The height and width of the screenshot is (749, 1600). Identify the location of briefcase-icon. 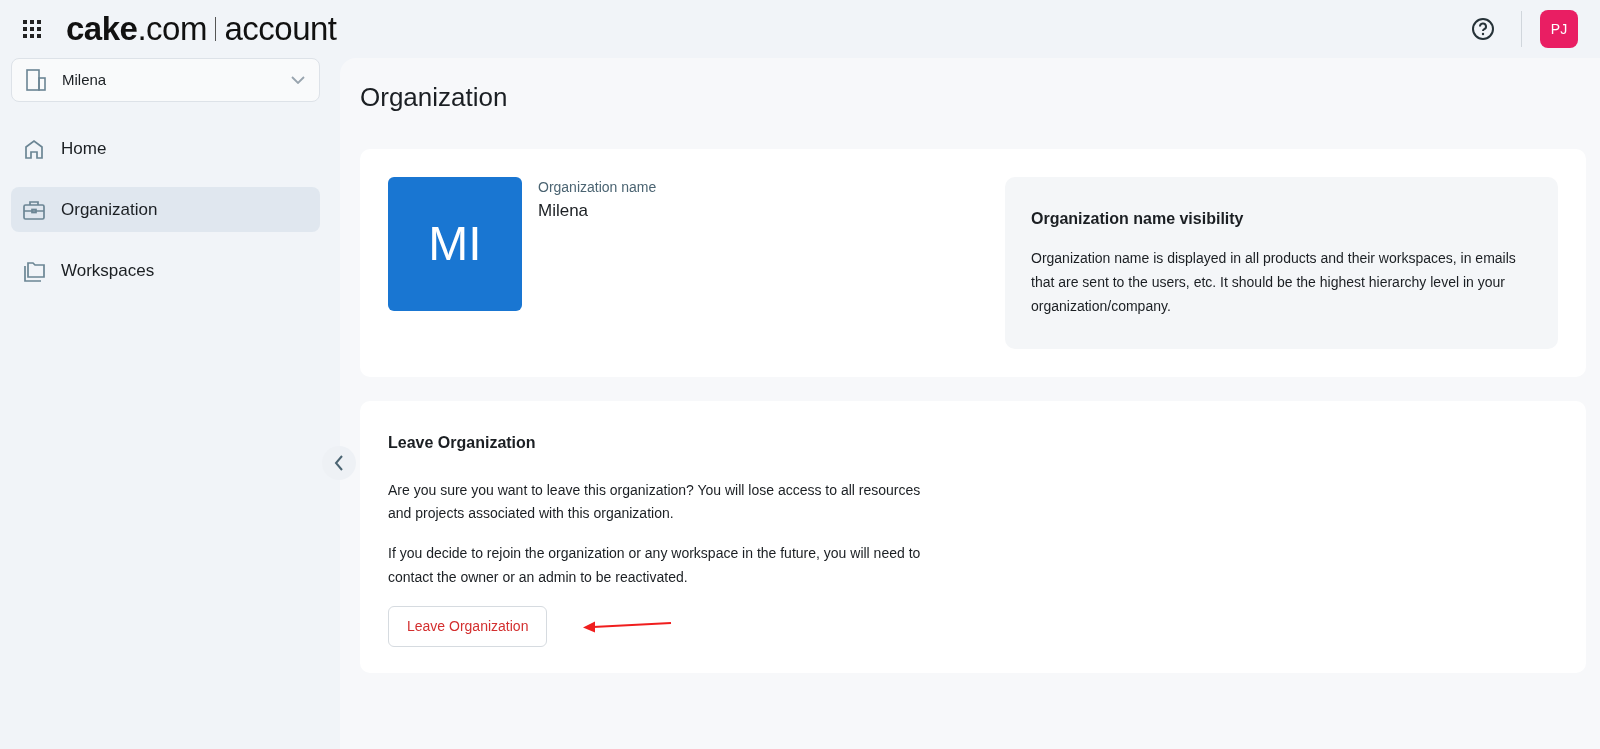
(34, 209).